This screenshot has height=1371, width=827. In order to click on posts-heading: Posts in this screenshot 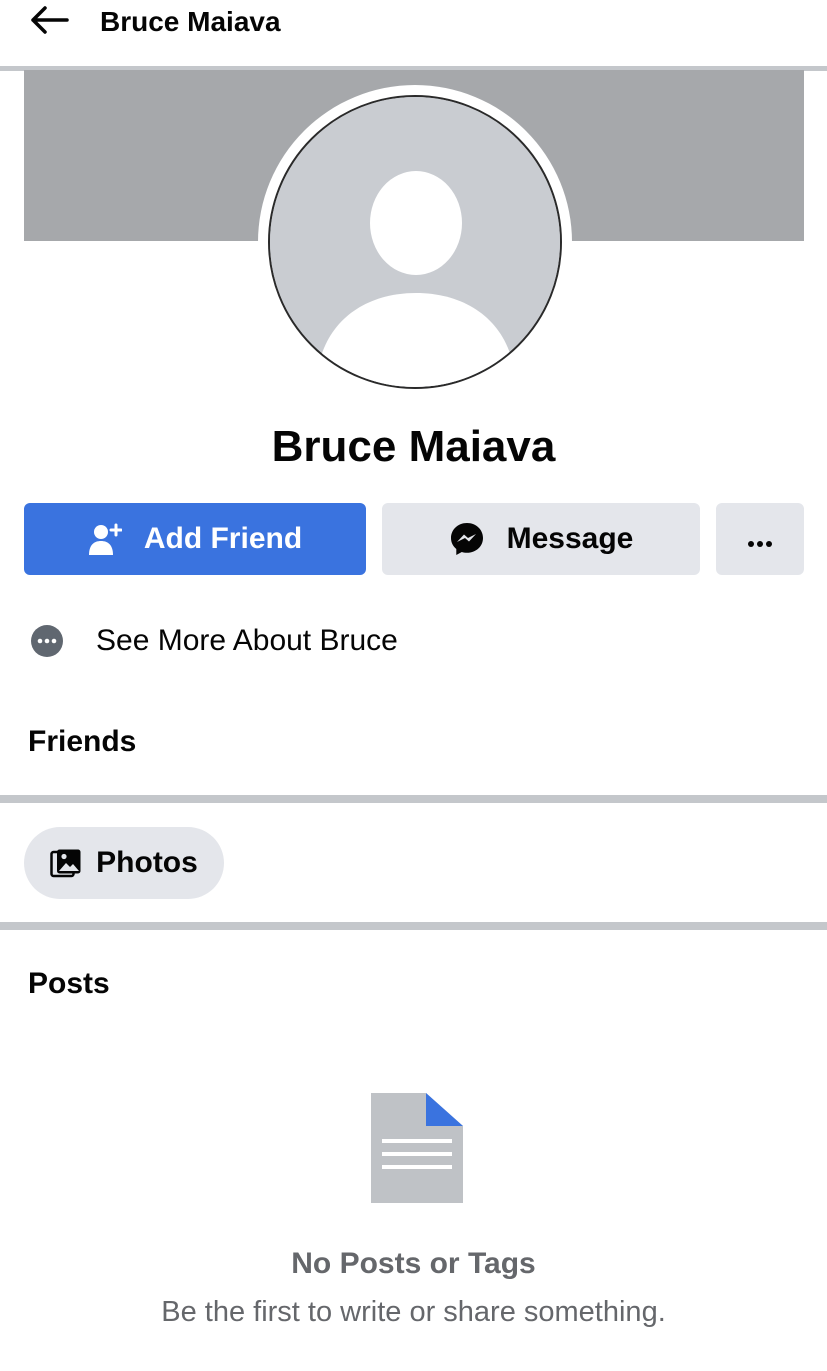, I will do `click(69, 983)`.